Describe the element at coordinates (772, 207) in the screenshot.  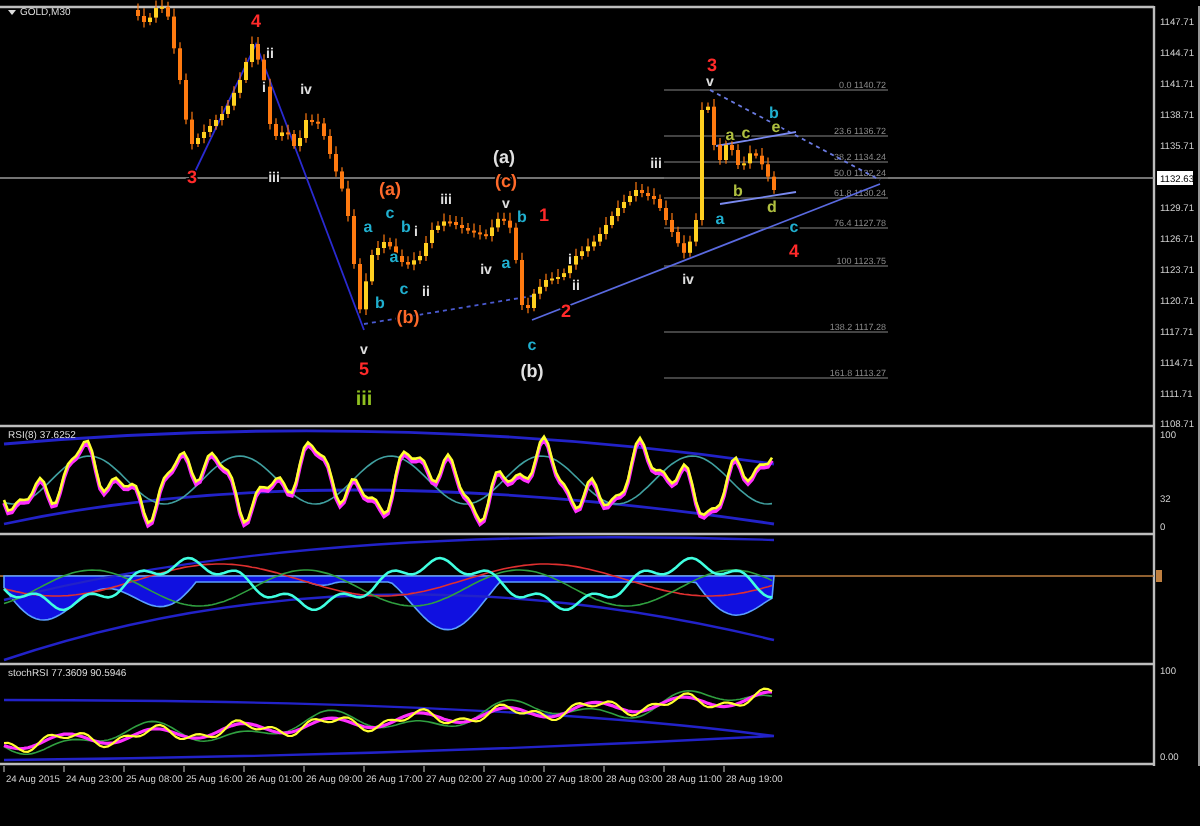
I see `wave-label: d` at that location.